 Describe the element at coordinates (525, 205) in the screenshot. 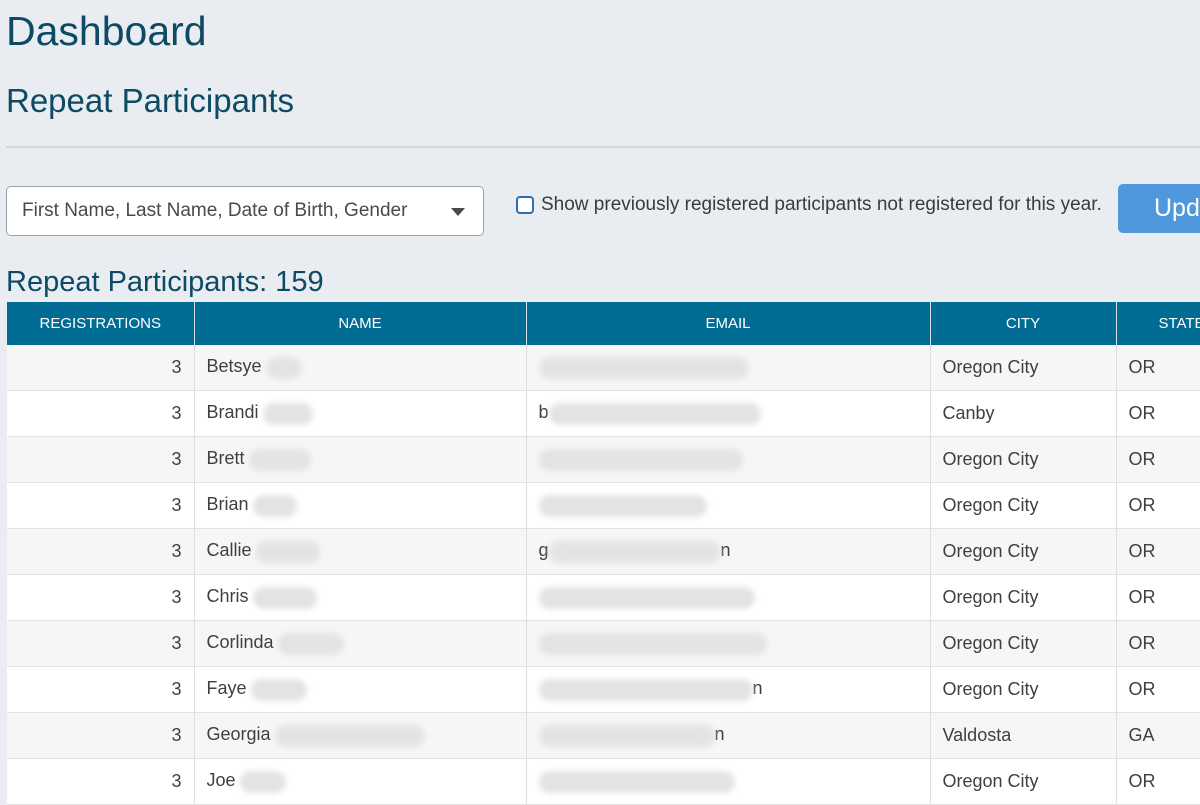

I see `show-previous-checkbox` at that location.